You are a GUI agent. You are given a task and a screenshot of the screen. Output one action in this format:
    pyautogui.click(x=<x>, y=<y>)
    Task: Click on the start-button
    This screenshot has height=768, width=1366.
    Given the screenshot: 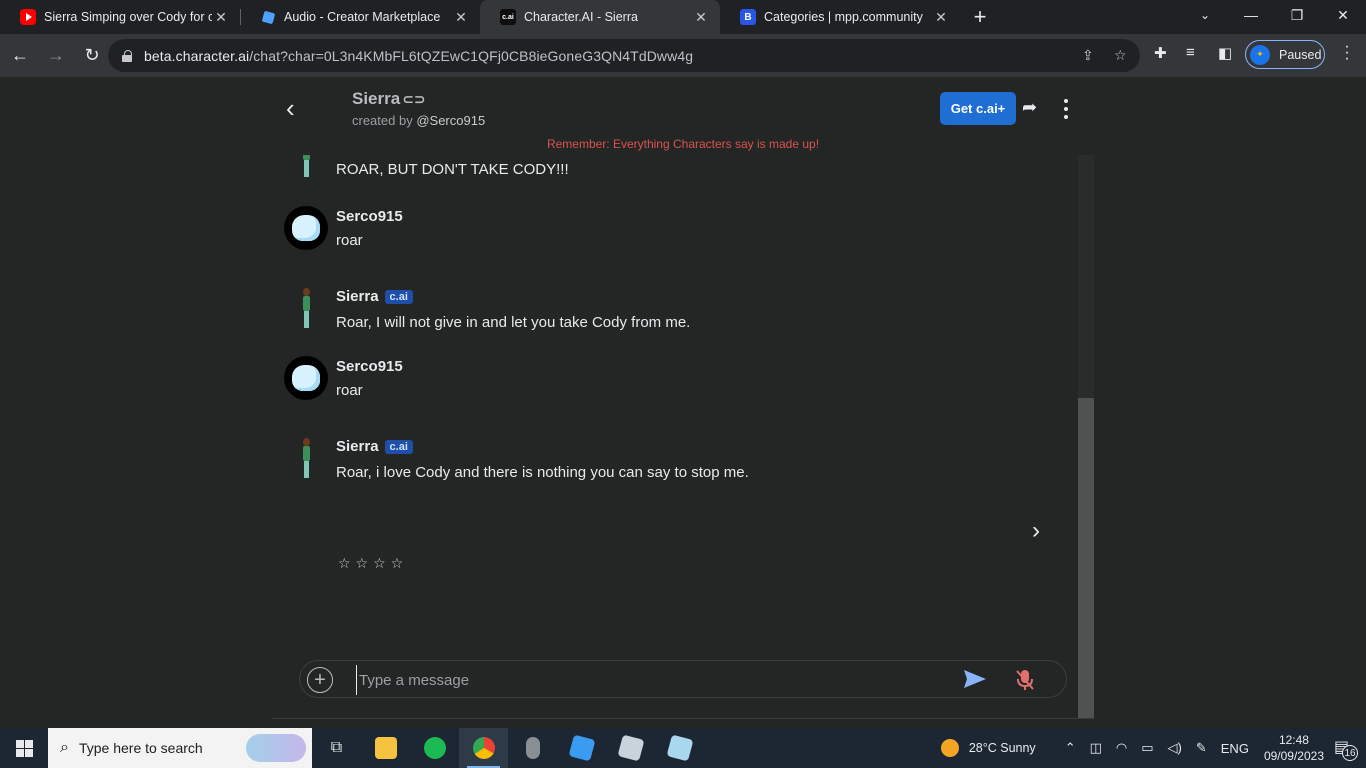 What is the action you would take?
    pyautogui.click(x=24, y=748)
    